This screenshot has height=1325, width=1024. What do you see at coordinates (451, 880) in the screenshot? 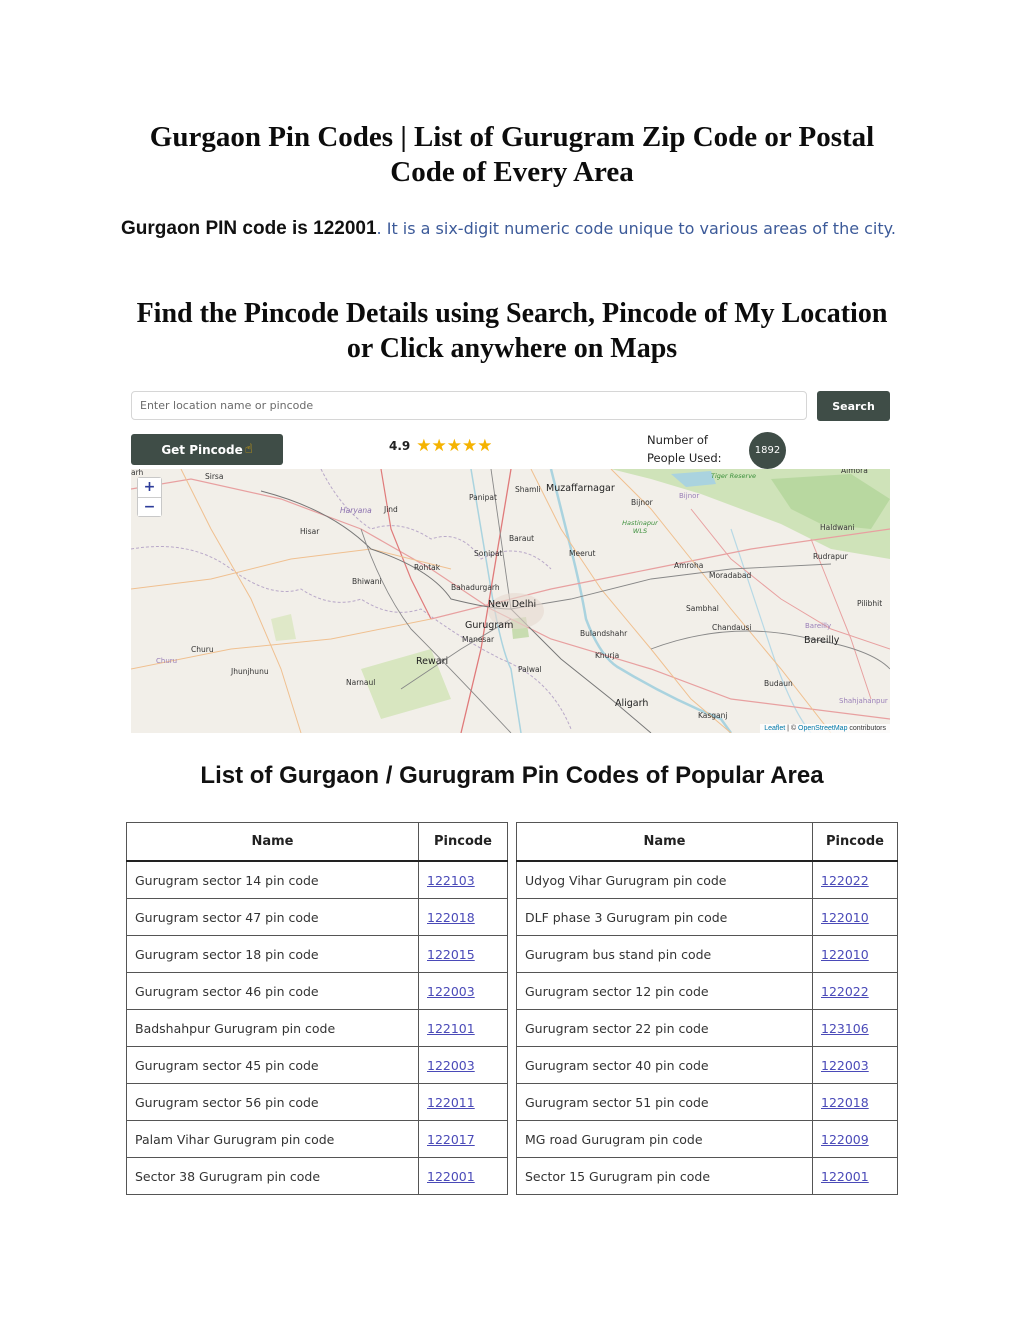
I see `pincode-link: 122103` at bounding box center [451, 880].